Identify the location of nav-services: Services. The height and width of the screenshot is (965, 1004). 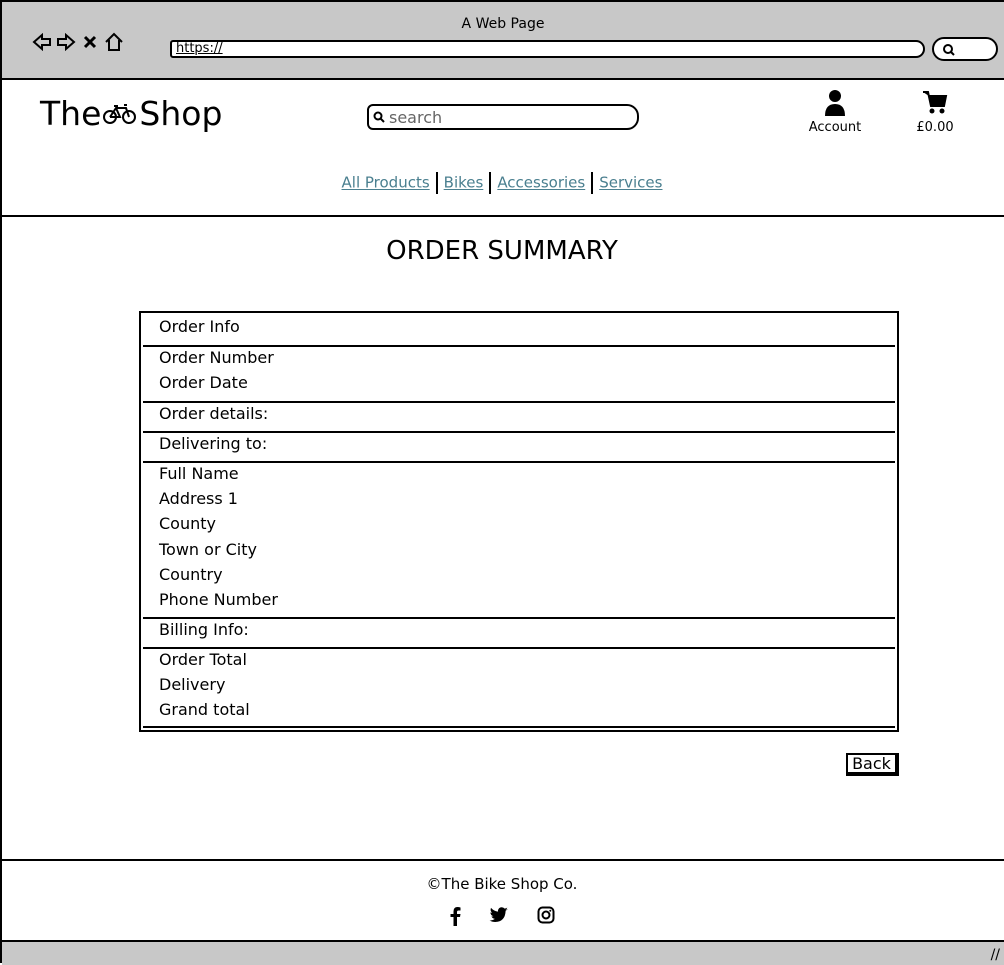
(630, 183).